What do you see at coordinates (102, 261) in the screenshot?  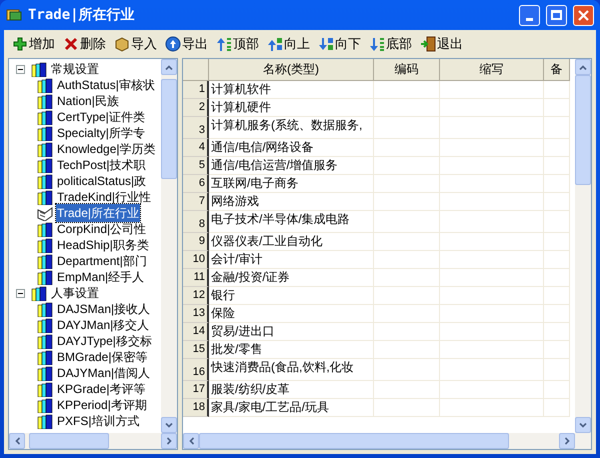 I see `tree-item: Department|部门` at bounding box center [102, 261].